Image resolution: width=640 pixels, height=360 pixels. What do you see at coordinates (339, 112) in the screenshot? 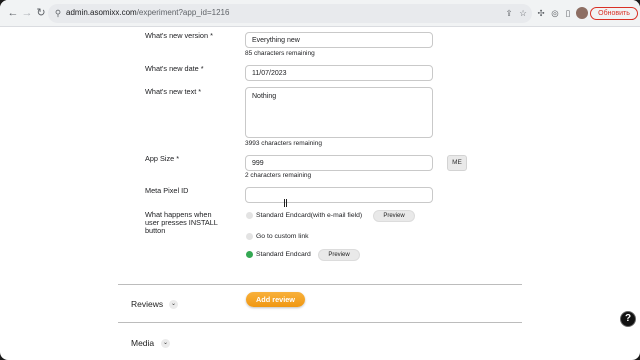
I see `whats-new-text-textarea: Nothing` at bounding box center [339, 112].